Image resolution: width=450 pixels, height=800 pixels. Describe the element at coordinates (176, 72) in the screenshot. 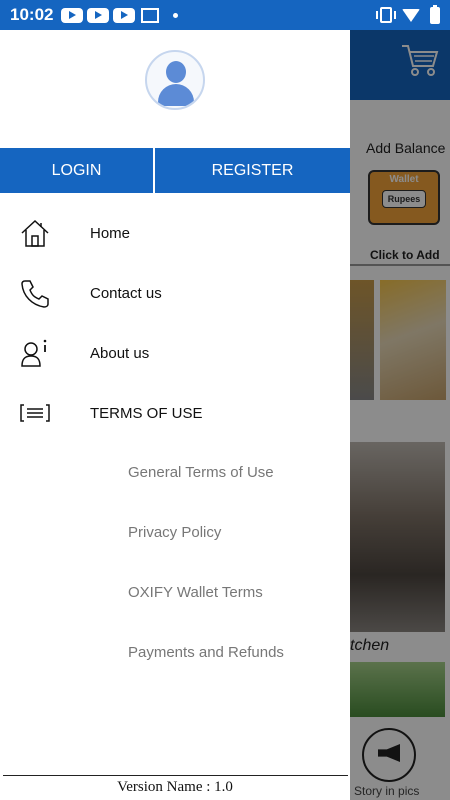

I see `avatar-head` at that location.